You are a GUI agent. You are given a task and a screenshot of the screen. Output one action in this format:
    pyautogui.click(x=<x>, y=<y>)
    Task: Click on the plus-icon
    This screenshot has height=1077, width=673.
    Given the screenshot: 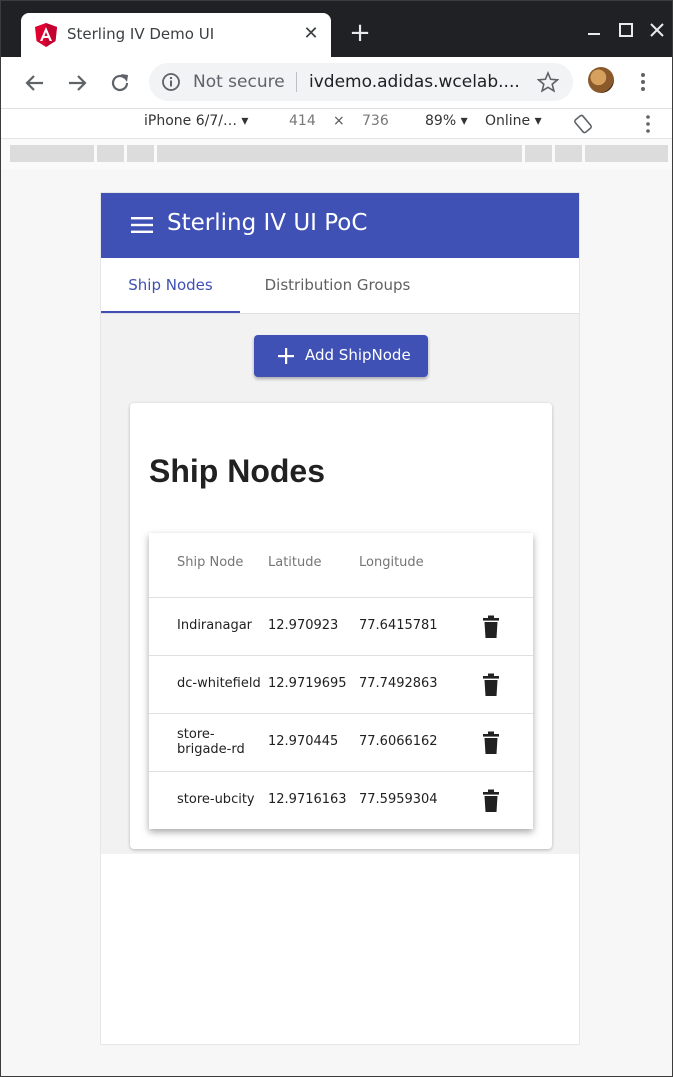 What is the action you would take?
    pyautogui.click(x=286, y=356)
    